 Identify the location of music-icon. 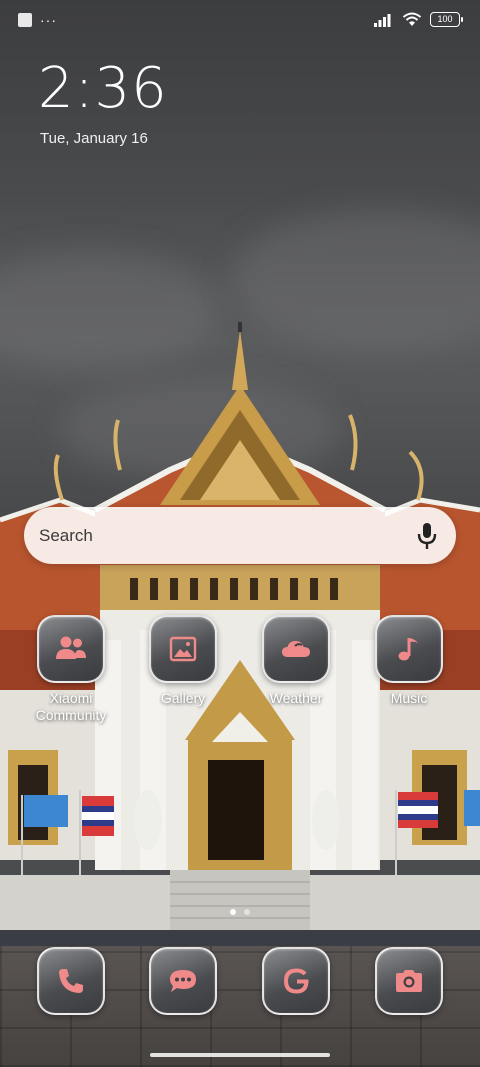
(408, 649).